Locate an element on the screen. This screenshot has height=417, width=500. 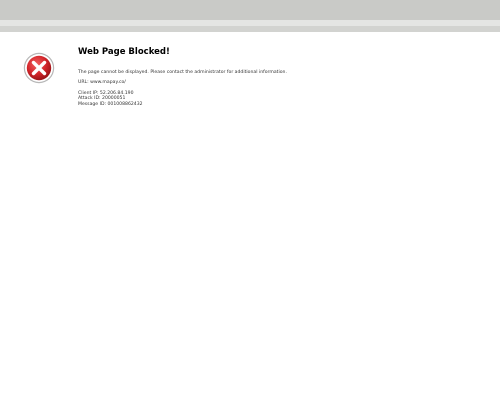
top-divider is located at coordinates (250, 29).